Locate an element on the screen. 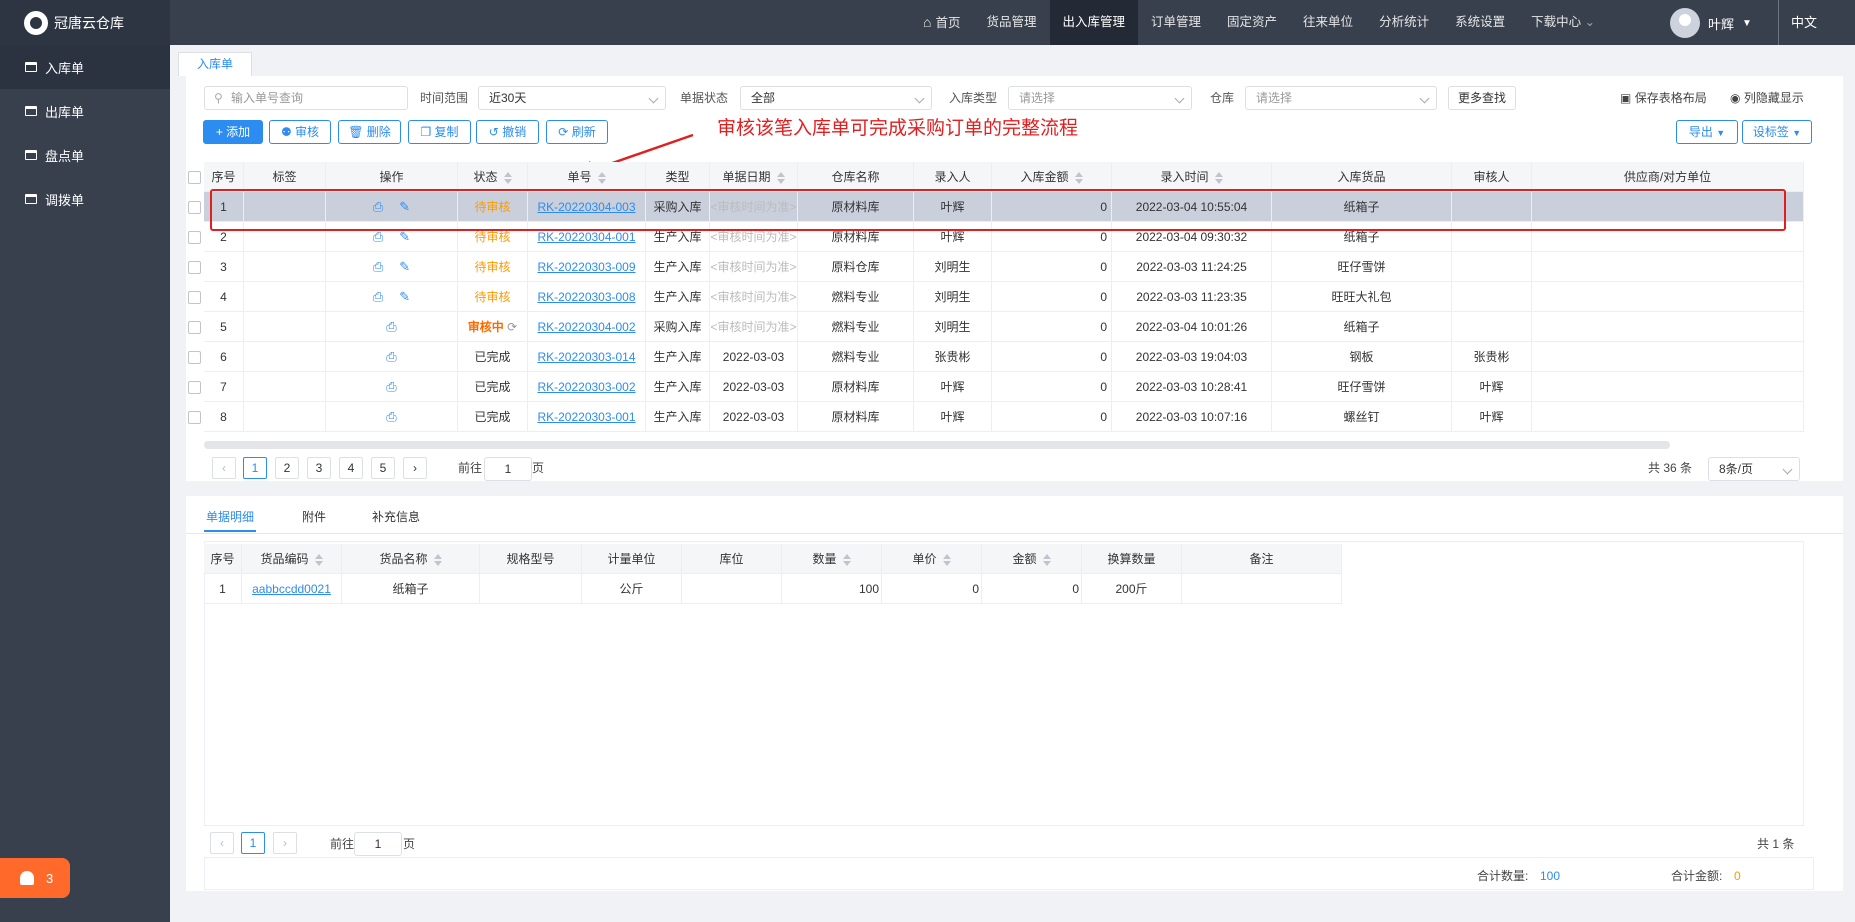 This screenshot has height=922, width=1855. copy-button: ❐ 复制 is located at coordinates (439, 132).